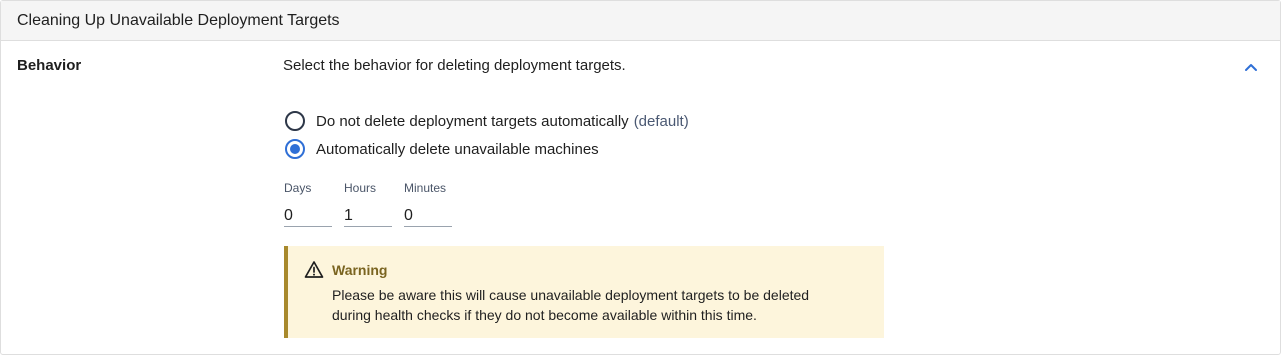  Describe the element at coordinates (295, 149) in the screenshot. I see `radio-button-checked` at that location.